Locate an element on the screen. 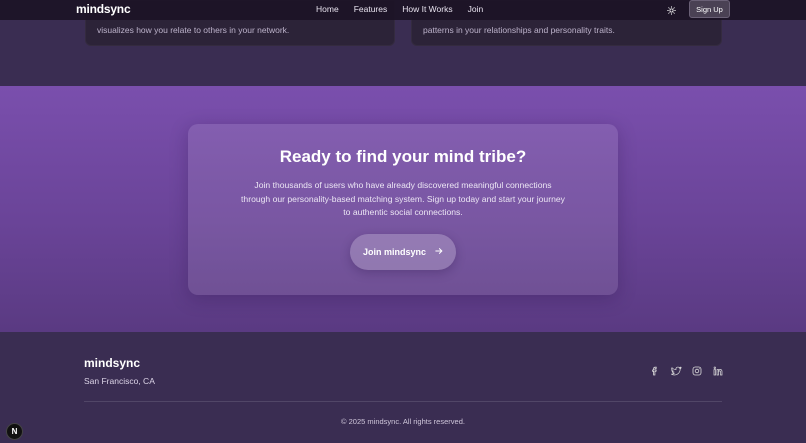 The width and height of the screenshot is (806, 443). join-mindsync-button: Join mindsync is located at coordinates (403, 252).